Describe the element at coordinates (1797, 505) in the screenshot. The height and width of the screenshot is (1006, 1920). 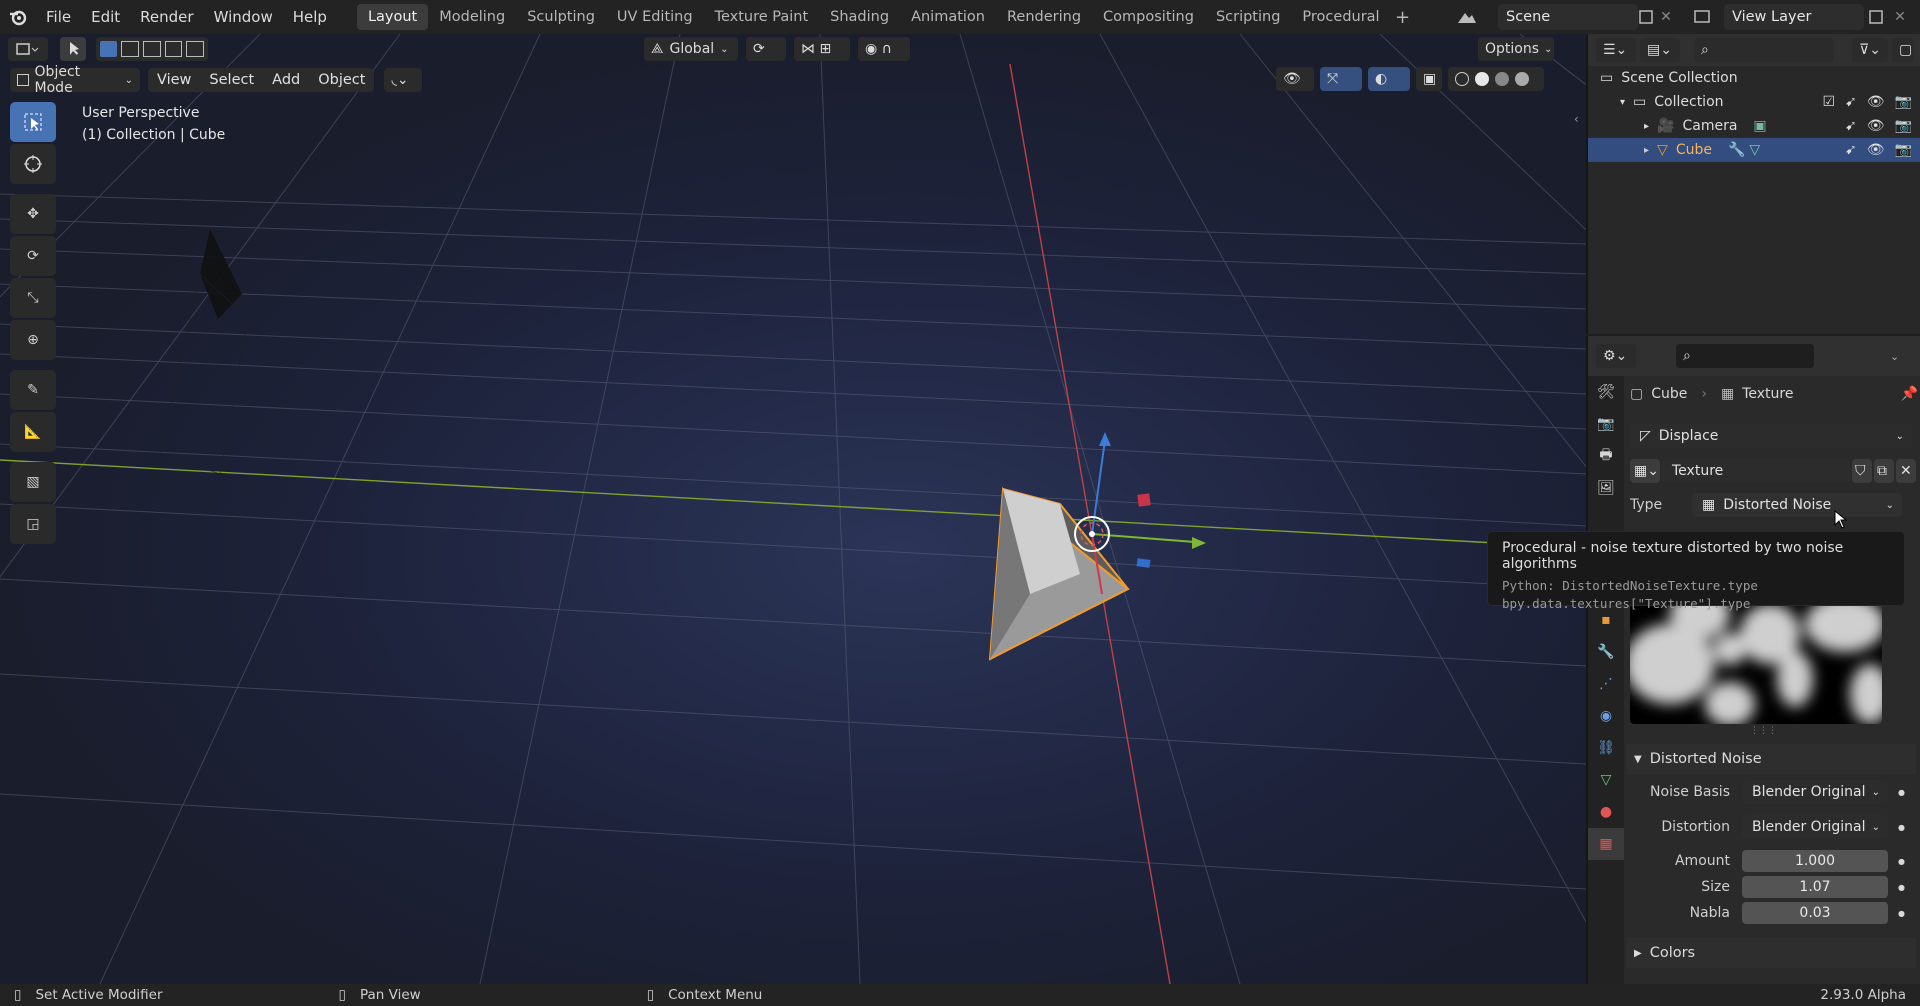
I see `texture-type-dropdown: ▦ Distorted Noise ⌄` at that location.